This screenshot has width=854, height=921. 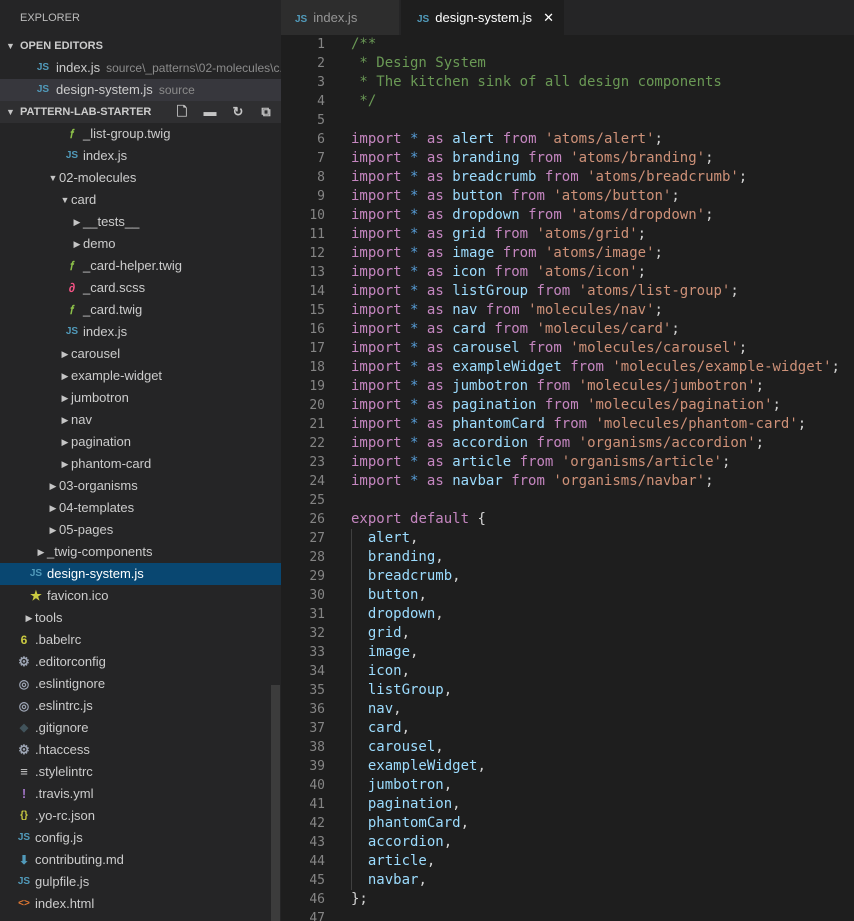 What do you see at coordinates (548, 17) in the screenshot?
I see `close-icon: ✕` at bounding box center [548, 17].